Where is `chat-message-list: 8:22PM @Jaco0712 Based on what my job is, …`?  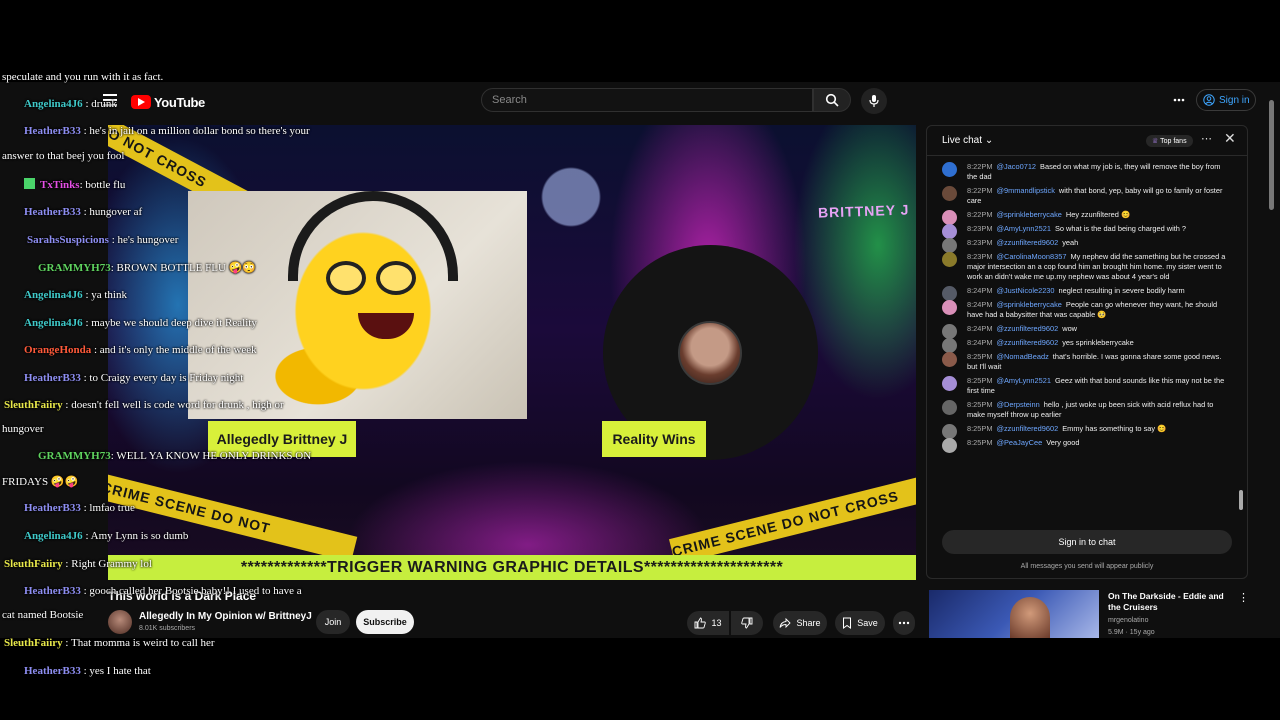
chat-message-list: 8:22PM @Jaco0712 Based on what my job is, … is located at coordinates (1081, 339).